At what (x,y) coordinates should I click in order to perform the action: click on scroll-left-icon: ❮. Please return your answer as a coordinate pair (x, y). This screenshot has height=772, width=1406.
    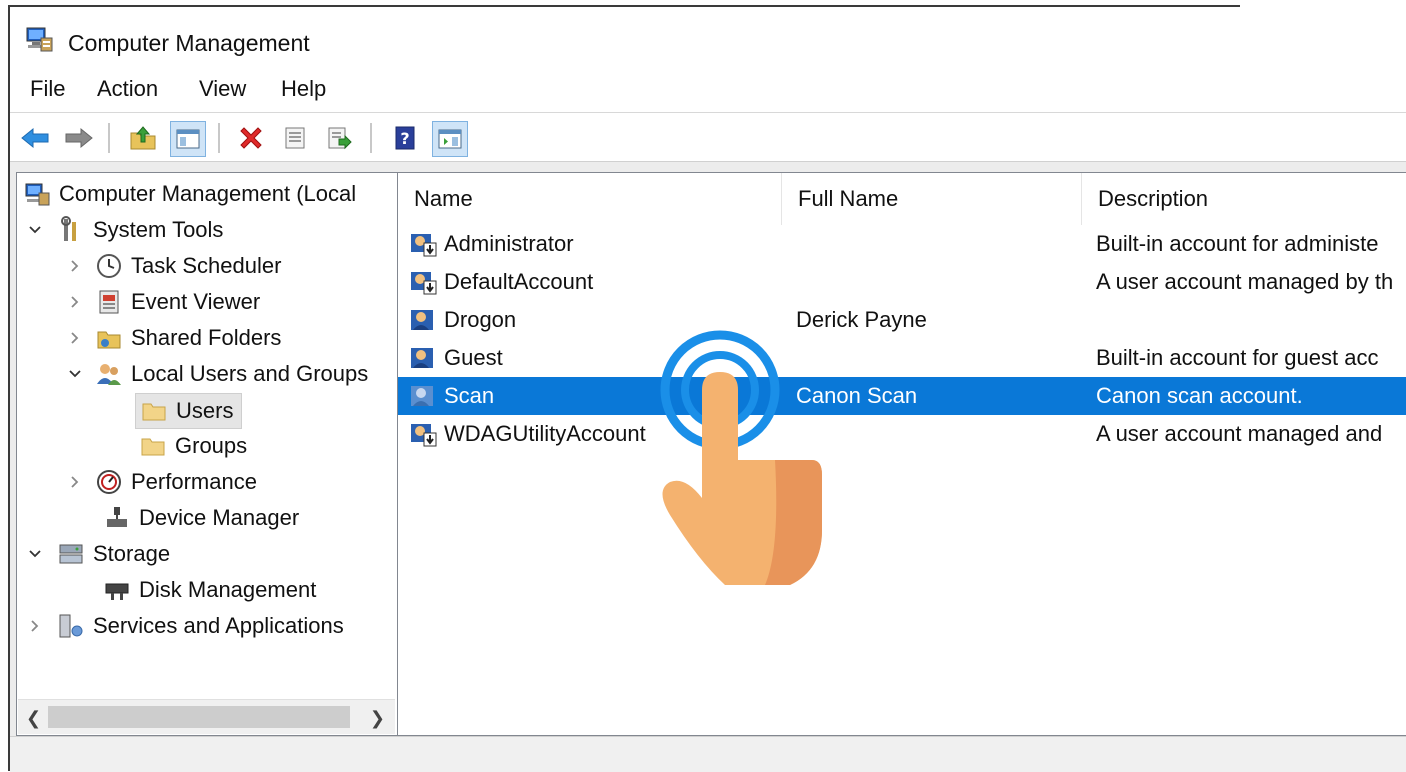
    Looking at the image, I should click on (33, 718).